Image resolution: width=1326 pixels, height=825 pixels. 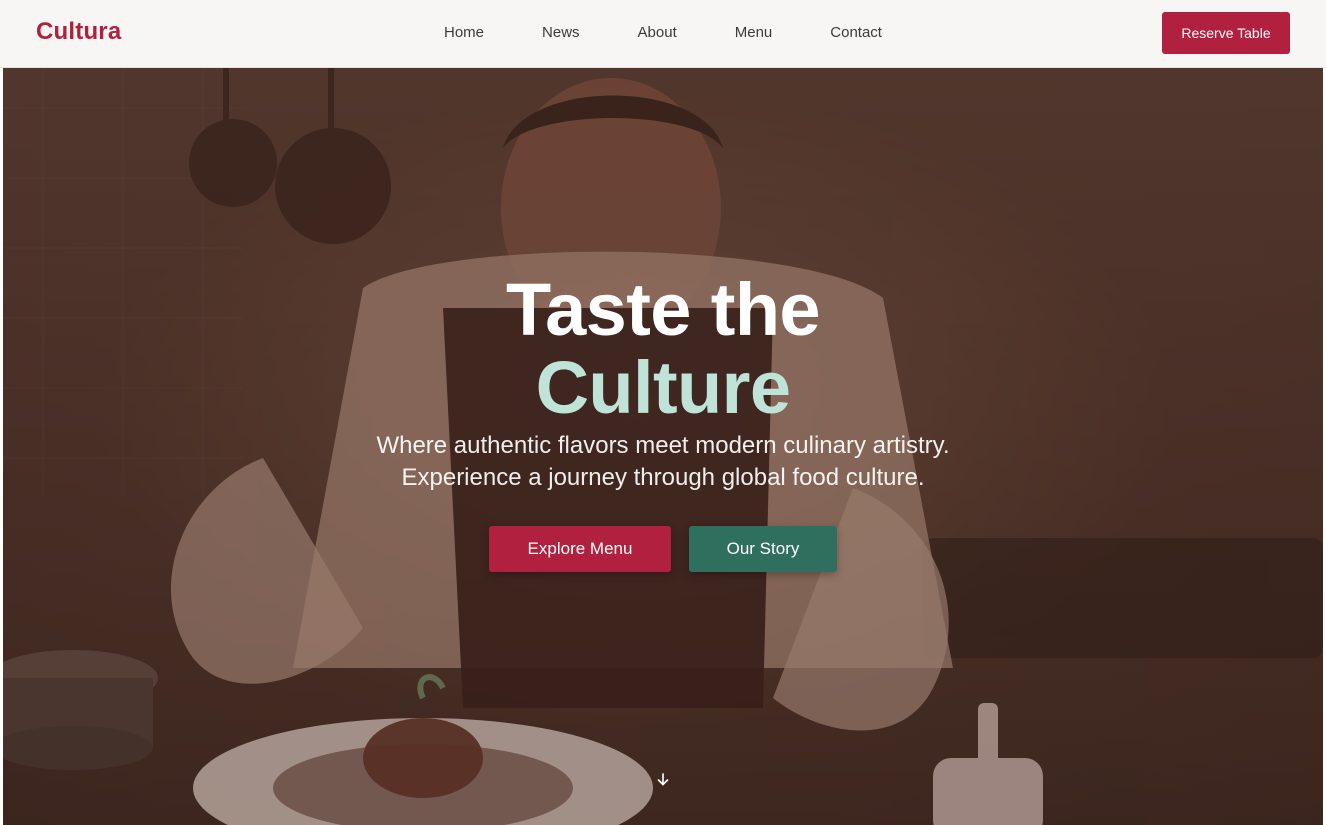 What do you see at coordinates (856, 32) in the screenshot?
I see `nav-link-contact: Contact` at bounding box center [856, 32].